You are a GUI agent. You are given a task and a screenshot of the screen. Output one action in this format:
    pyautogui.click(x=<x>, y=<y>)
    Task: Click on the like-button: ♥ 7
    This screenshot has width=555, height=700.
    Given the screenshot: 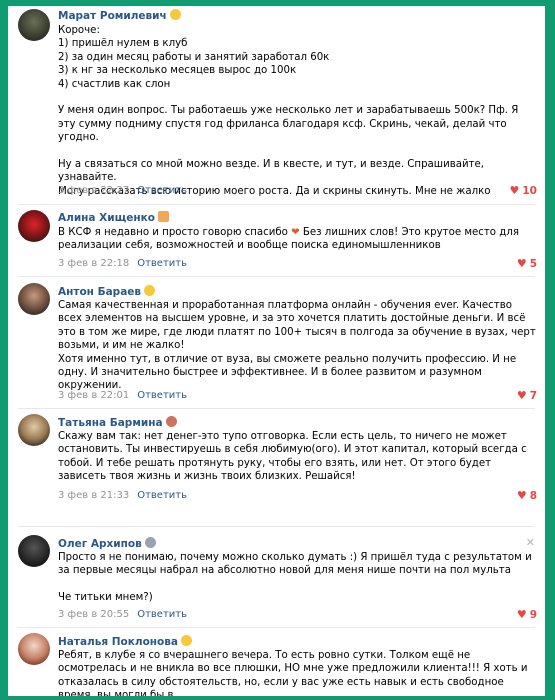 What is the action you would take?
    pyautogui.click(x=527, y=395)
    